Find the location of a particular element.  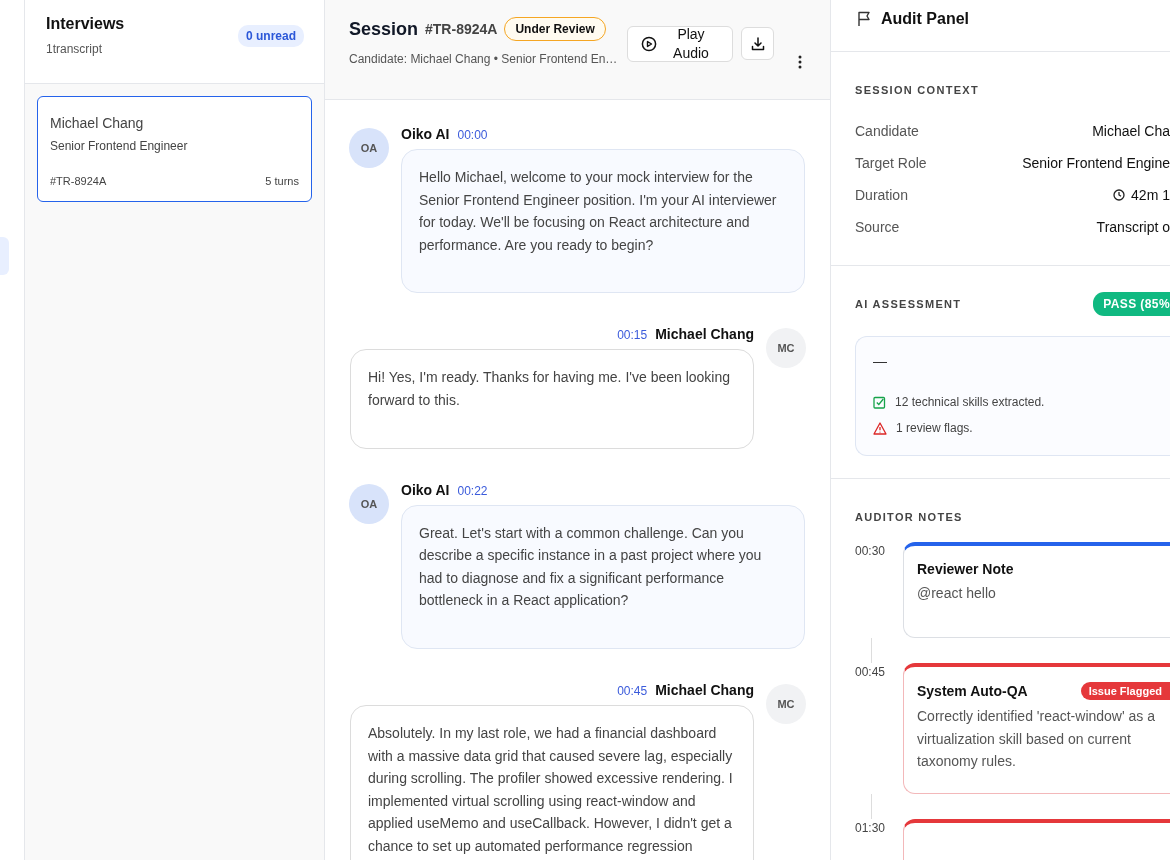

field-value: 42m 1 is located at coordinates (1150, 195).